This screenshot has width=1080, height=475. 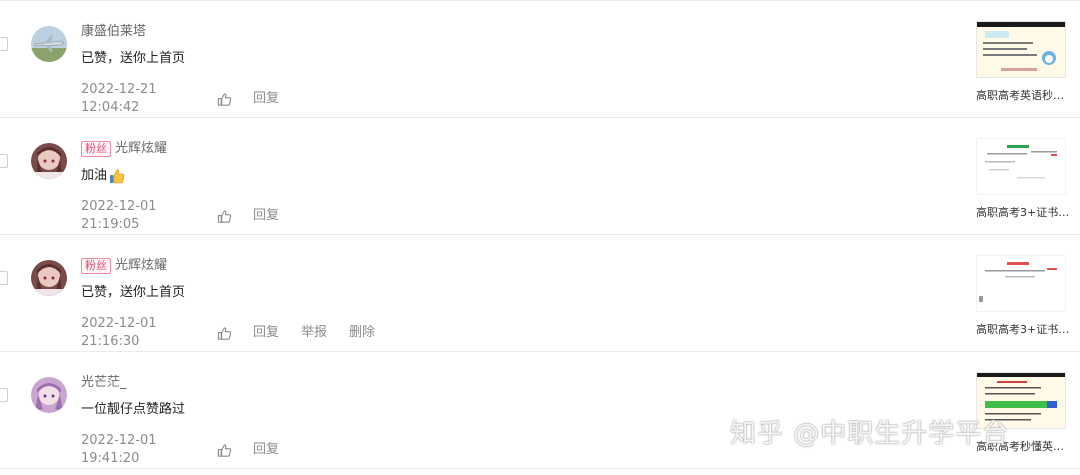 I want to click on username: 康盛伯莱塔, so click(x=113, y=32).